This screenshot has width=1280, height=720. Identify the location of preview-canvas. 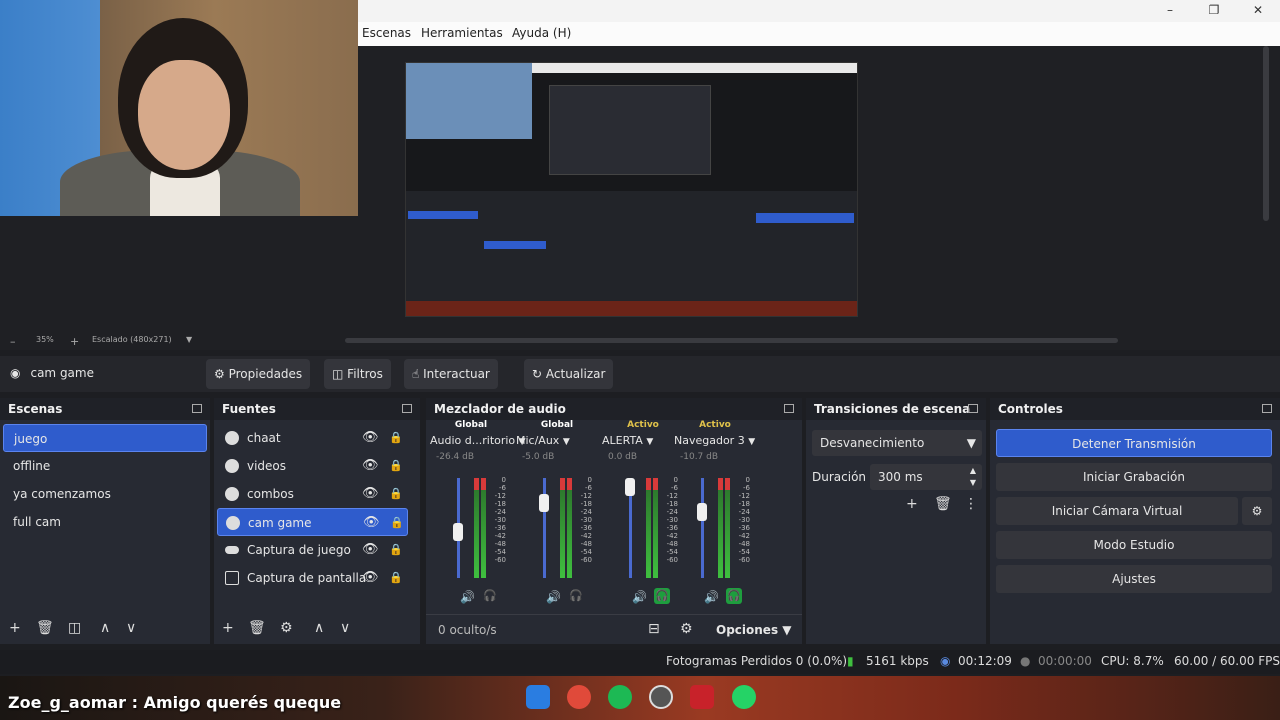
(631, 189).